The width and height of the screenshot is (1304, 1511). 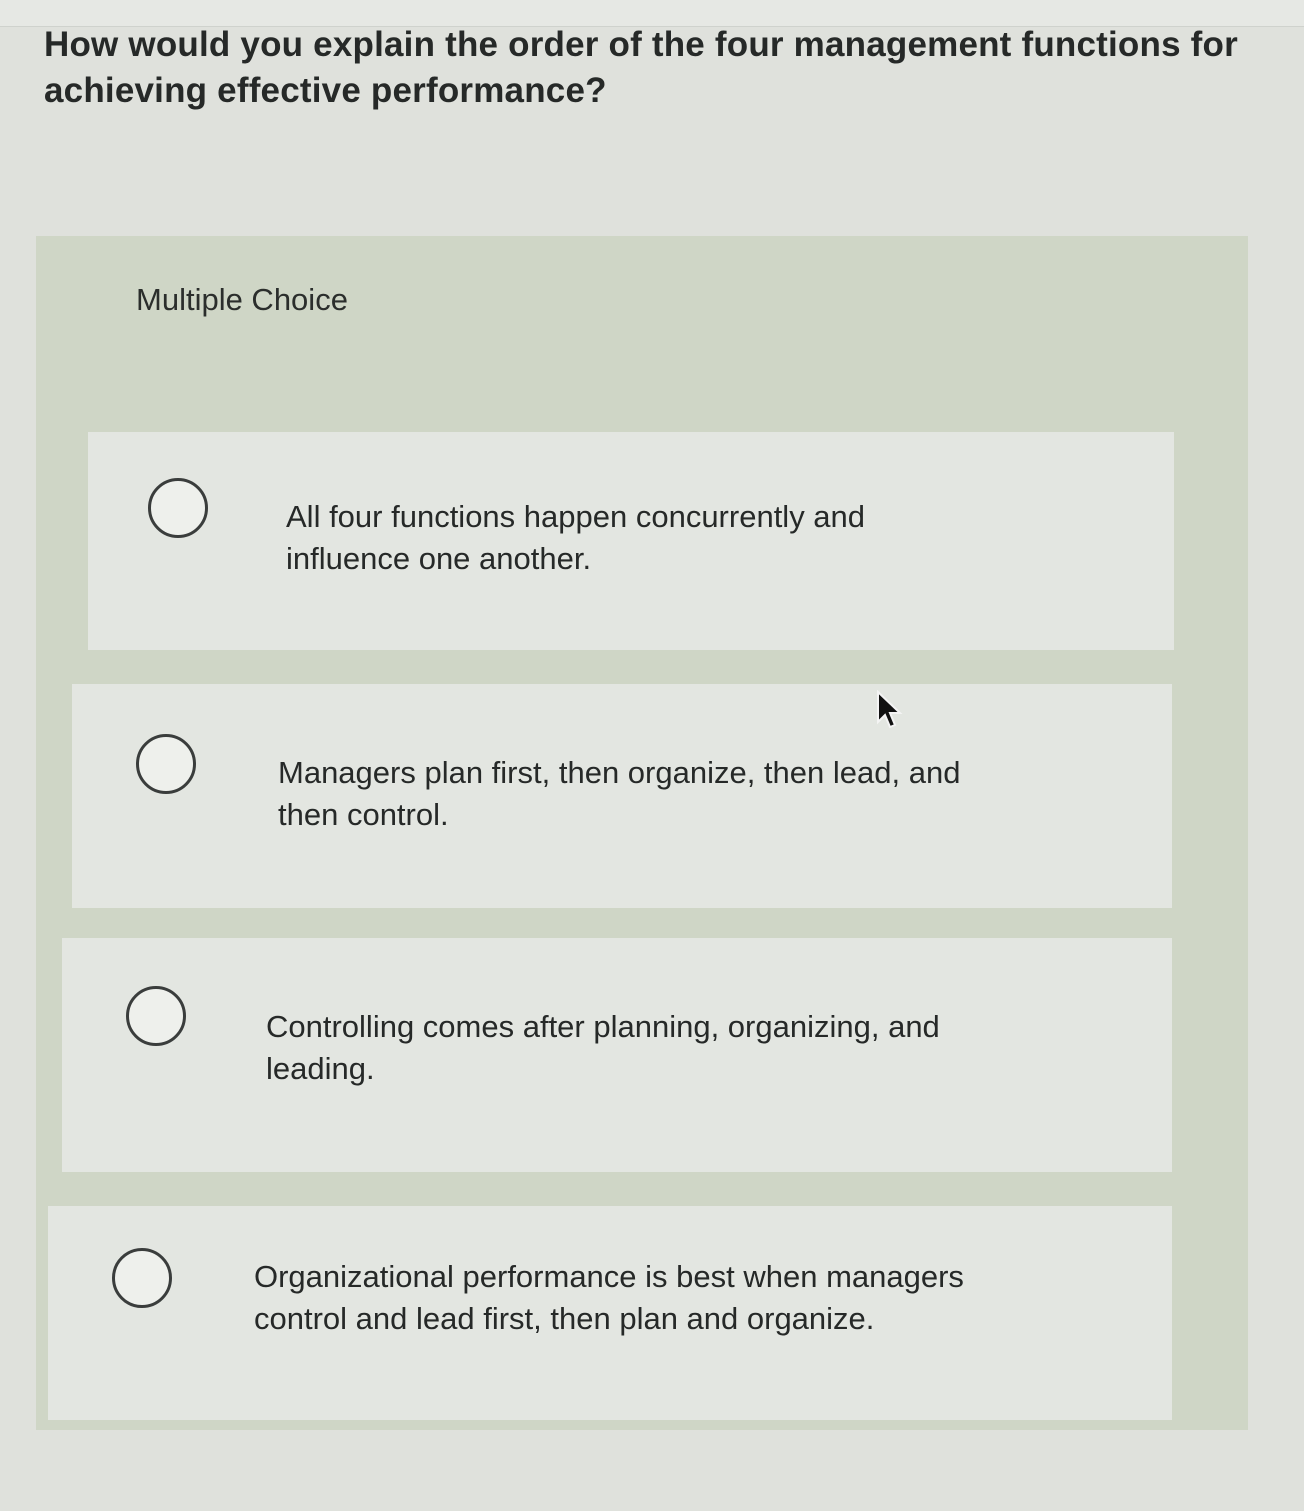 What do you see at coordinates (242, 299) in the screenshot?
I see `multiple-choice-label: Multiple Choice` at bounding box center [242, 299].